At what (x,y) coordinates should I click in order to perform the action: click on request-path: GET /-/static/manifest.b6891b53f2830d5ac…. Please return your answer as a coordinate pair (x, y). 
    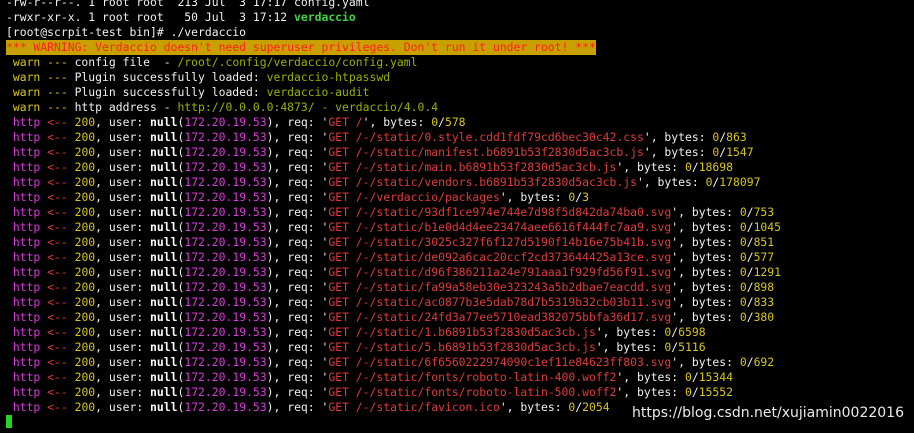
    Looking at the image, I should click on (486, 152).